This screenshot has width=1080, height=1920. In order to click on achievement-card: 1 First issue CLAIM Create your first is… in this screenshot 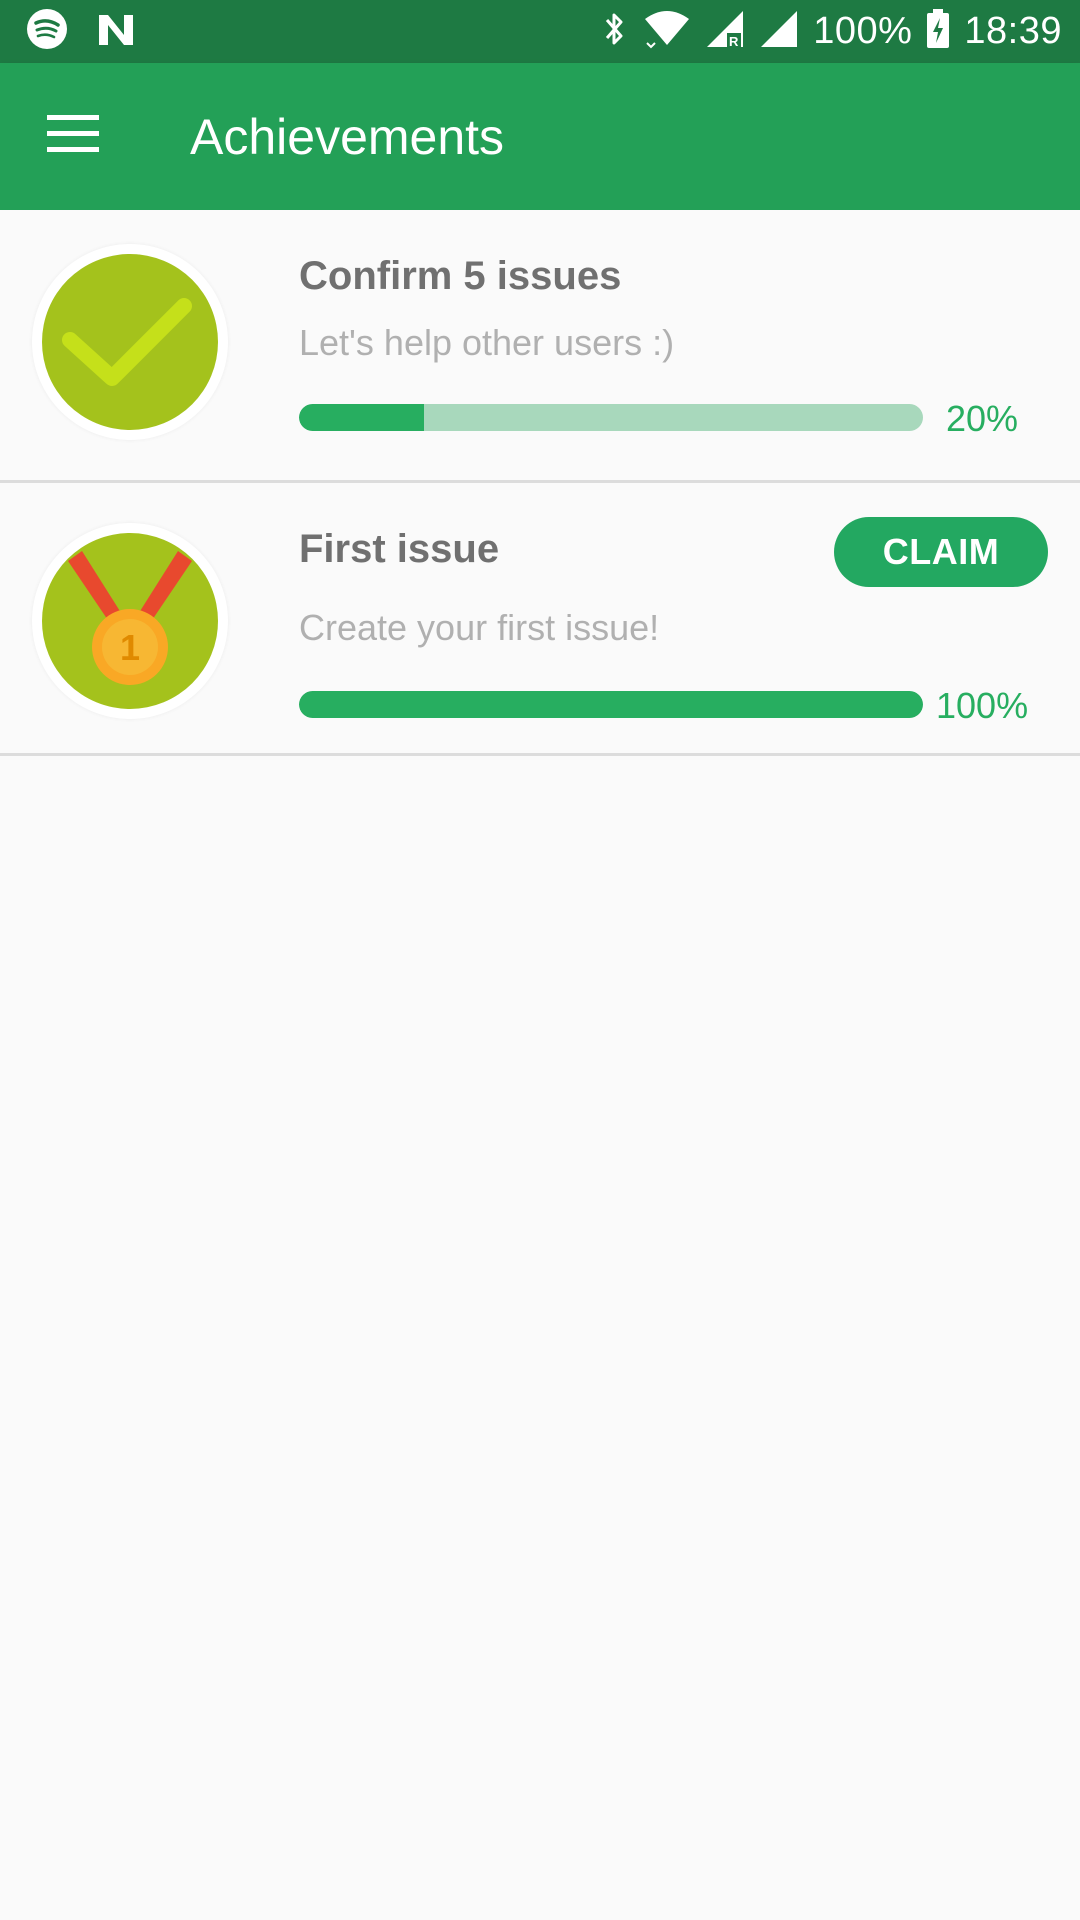, I will do `click(540, 619)`.